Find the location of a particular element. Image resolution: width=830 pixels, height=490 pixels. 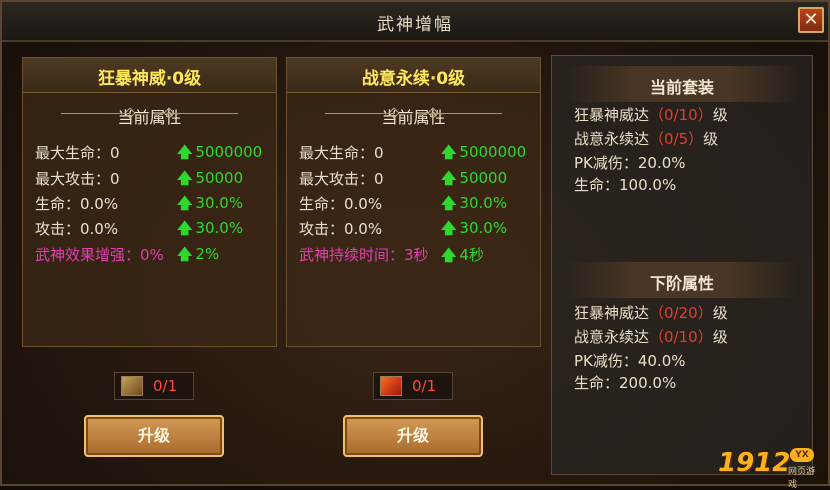

panel-title: 战意永续·0级 is located at coordinates (413, 79).